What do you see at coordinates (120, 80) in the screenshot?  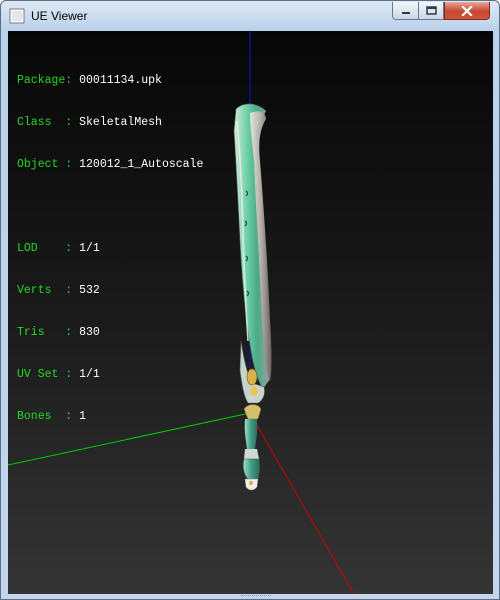 I see `info-value: 00011134.upk` at bounding box center [120, 80].